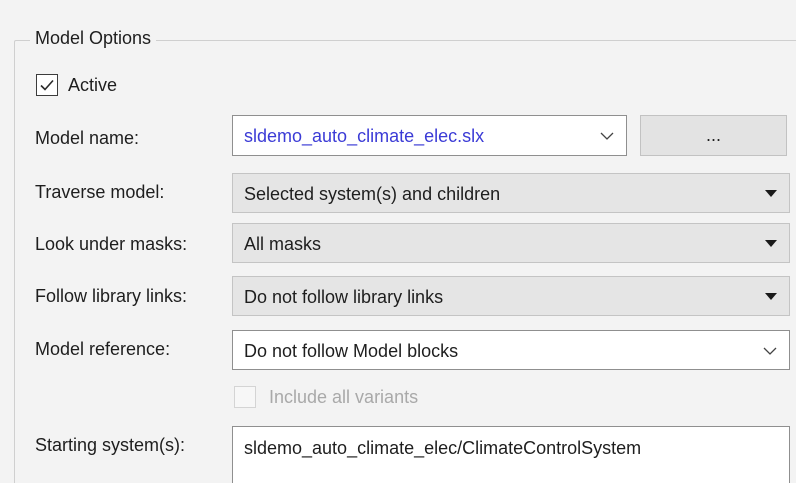  Describe the element at coordinates (111, 296) in the screenshot. I see `follow-library-links-label: Follow library links:` at that location.